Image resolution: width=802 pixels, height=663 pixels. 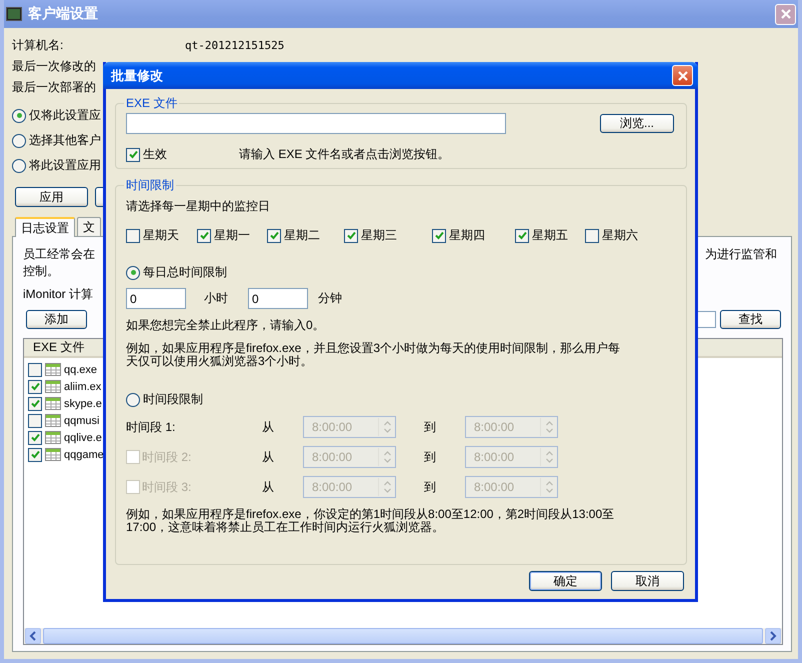 I want to click on find-button: 查找, so click(x=750, y=319).